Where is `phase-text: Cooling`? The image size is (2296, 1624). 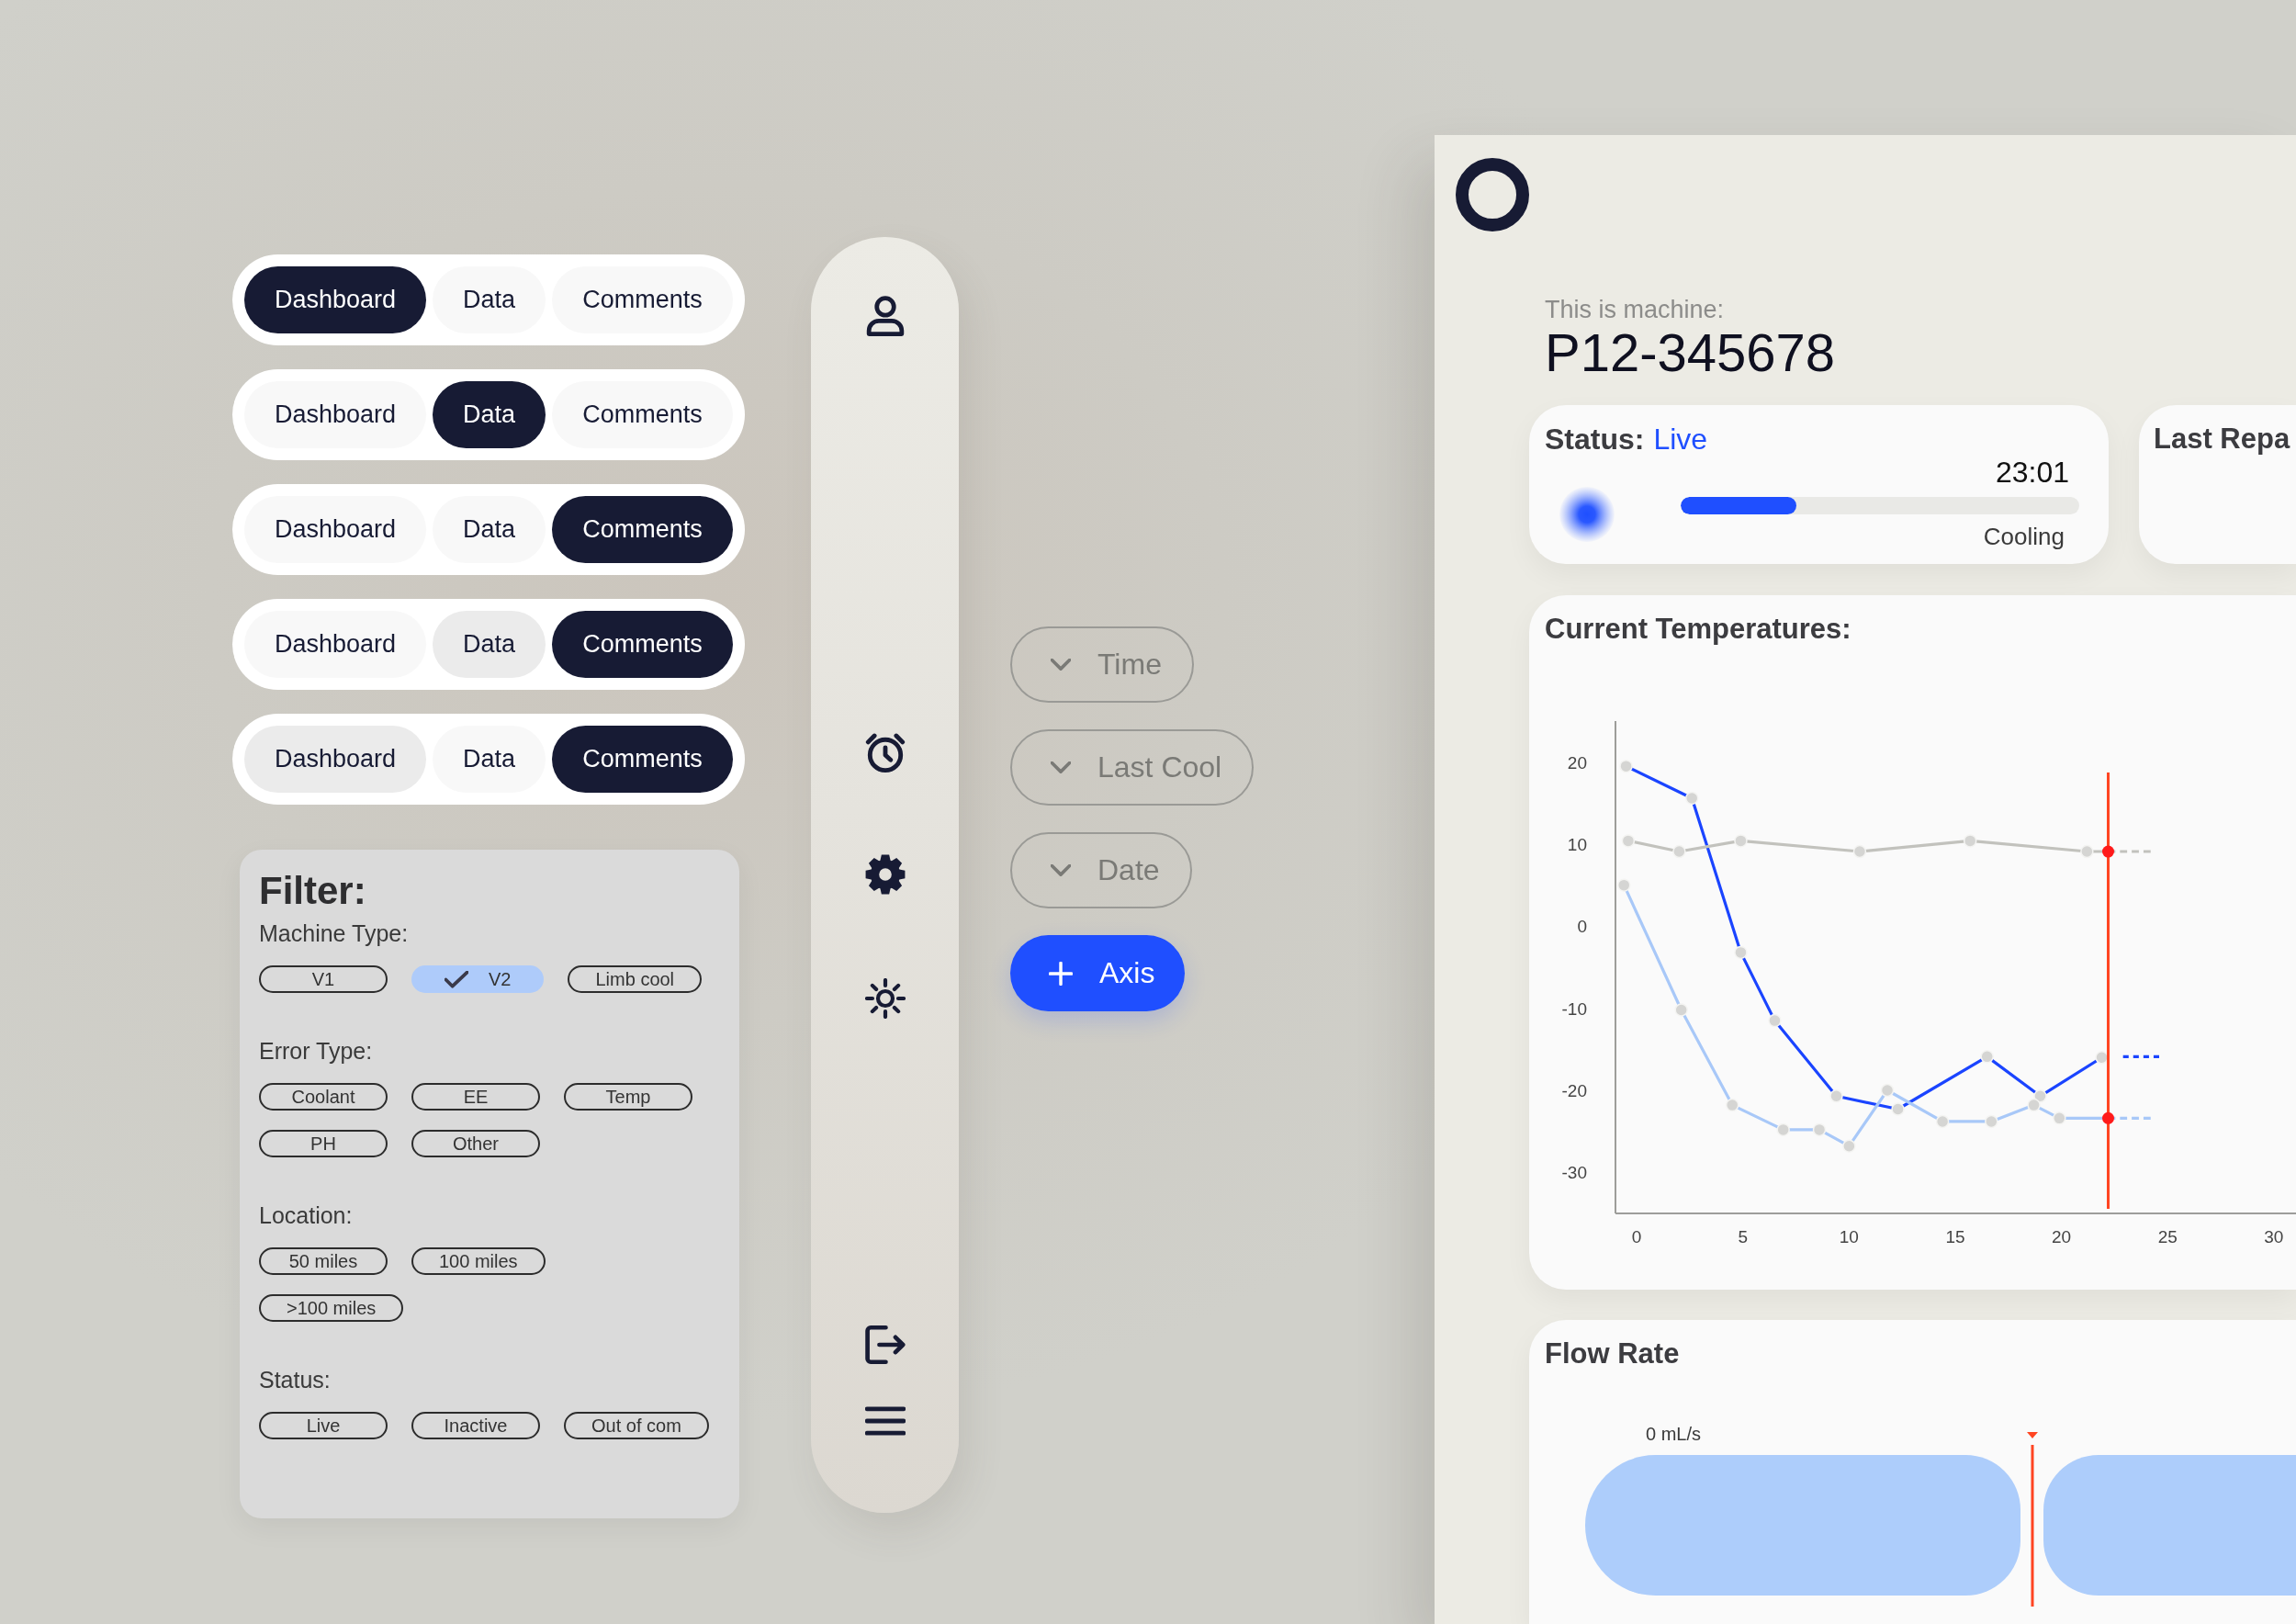 phase-text: Cooling is located at coordinates (2024, 536).